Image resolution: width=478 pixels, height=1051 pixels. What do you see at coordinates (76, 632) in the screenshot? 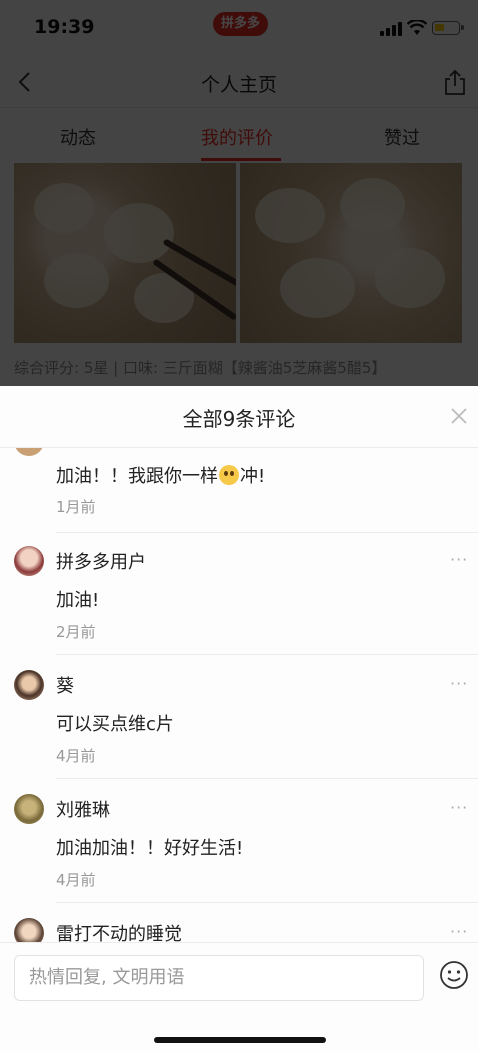
I see `comment-time: 2月前` at bounding box center [76, 632].